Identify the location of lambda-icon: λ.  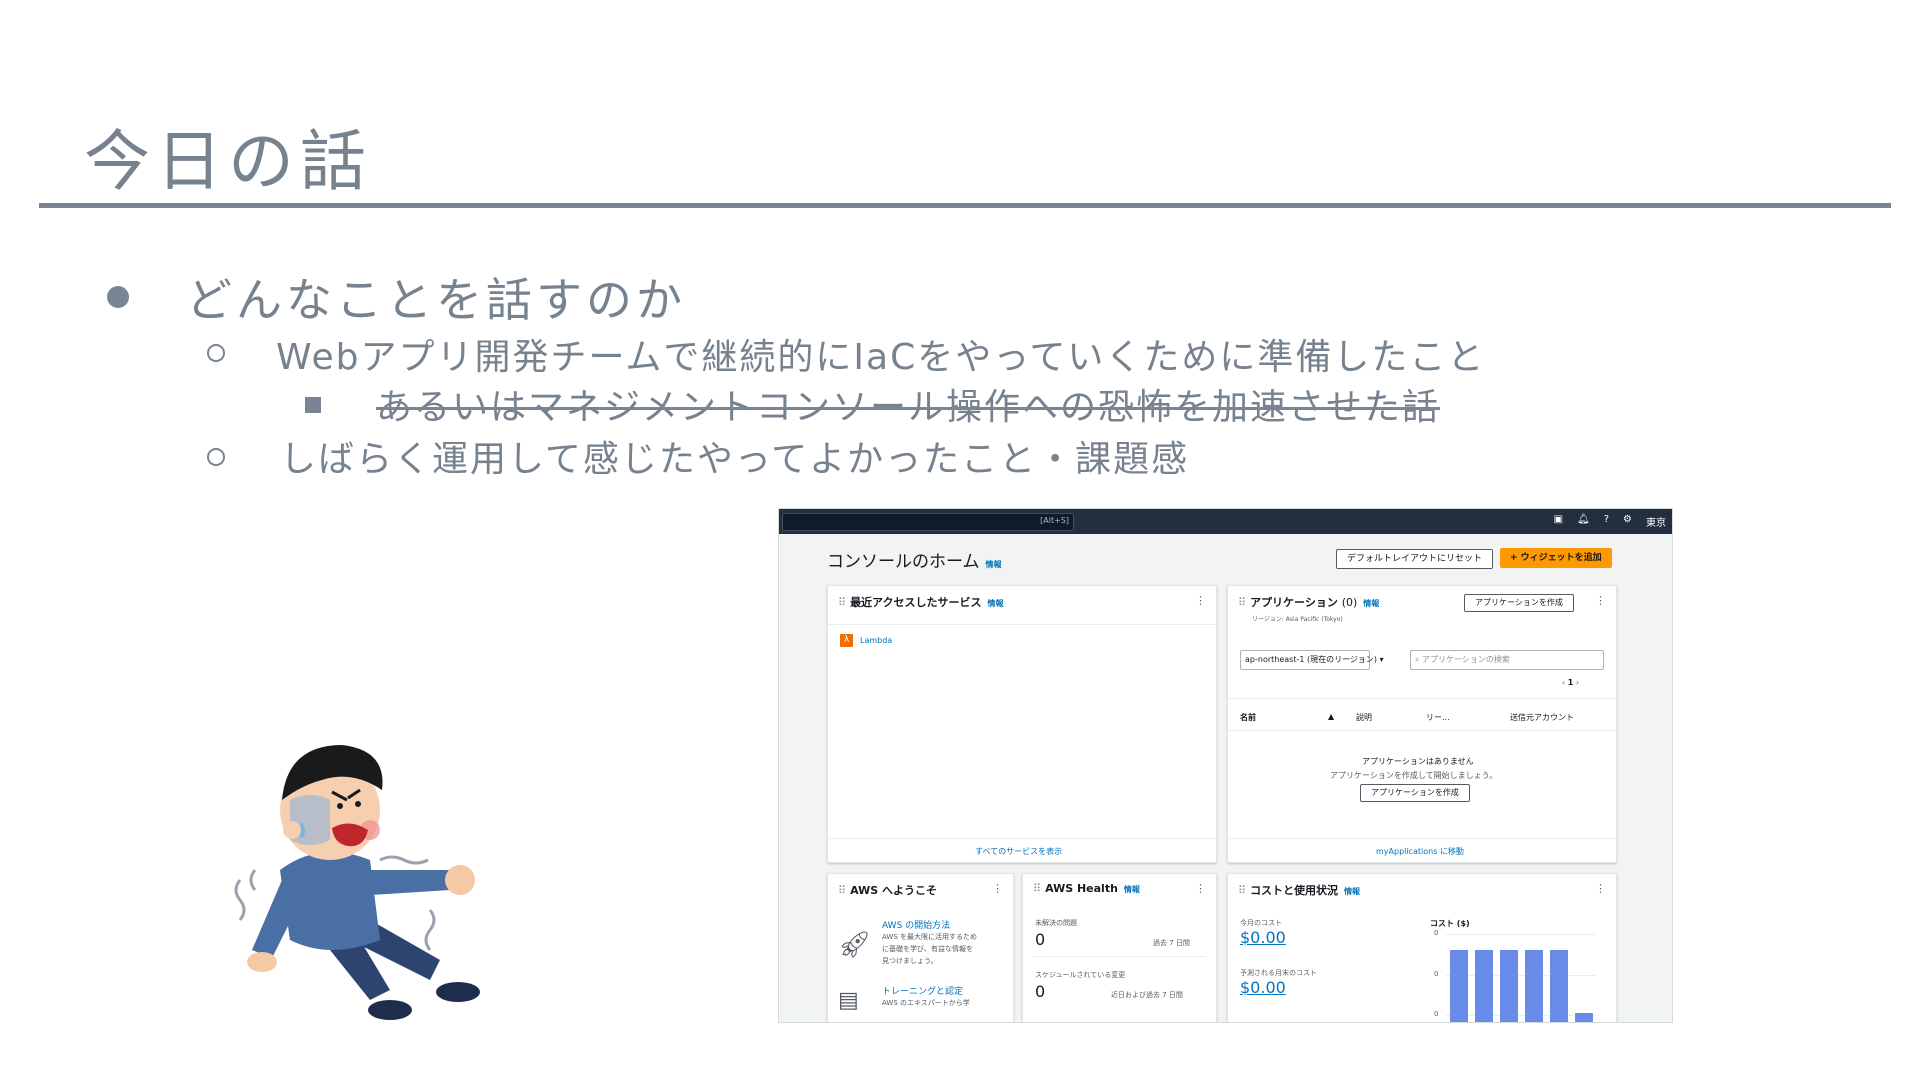
(846, 640).